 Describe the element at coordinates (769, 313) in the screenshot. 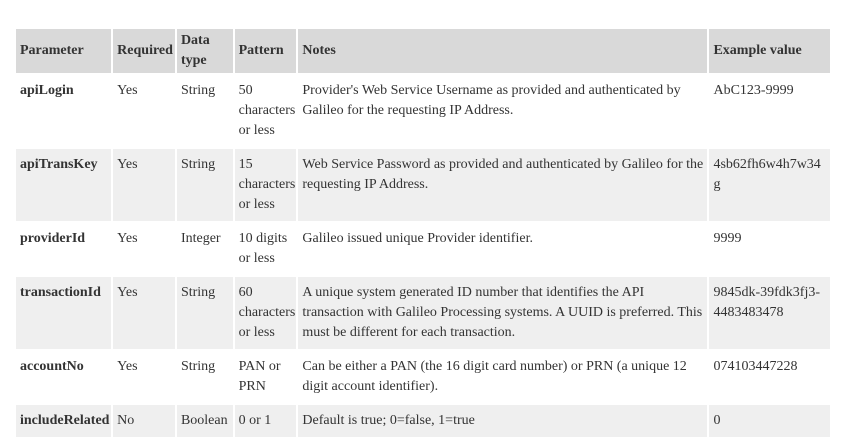

I see `cell-example-value: 9845dk-39fdk3fj3-4483483478` at that location.